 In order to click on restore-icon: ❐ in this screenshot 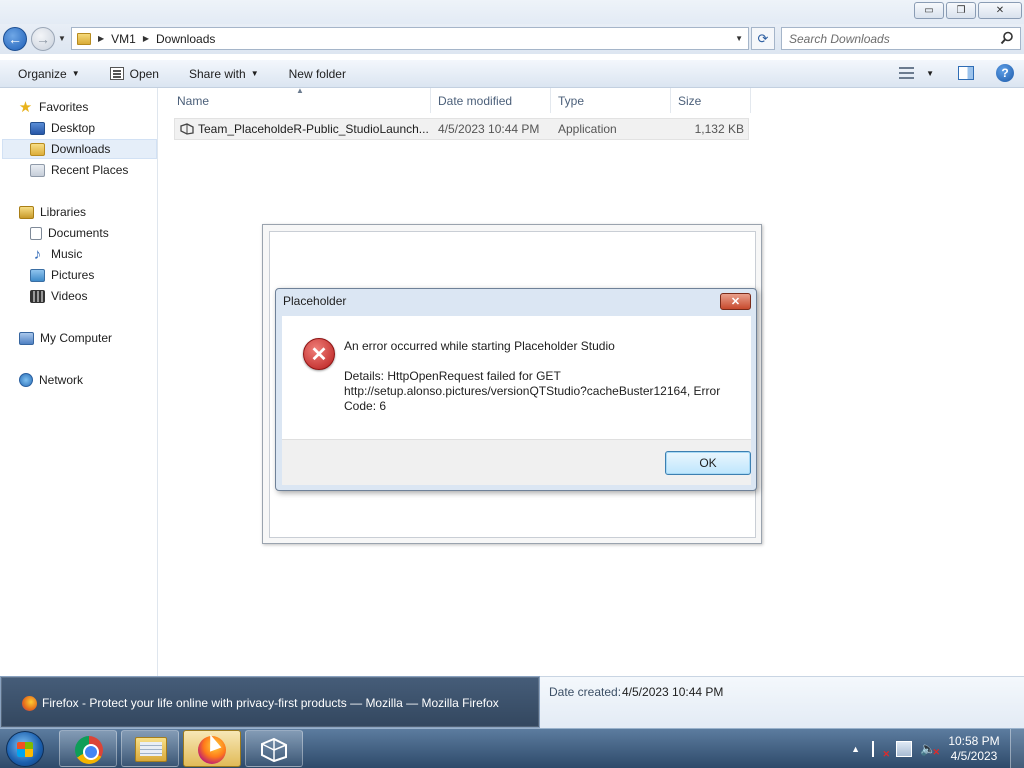, I will do `click(961, 10)`.